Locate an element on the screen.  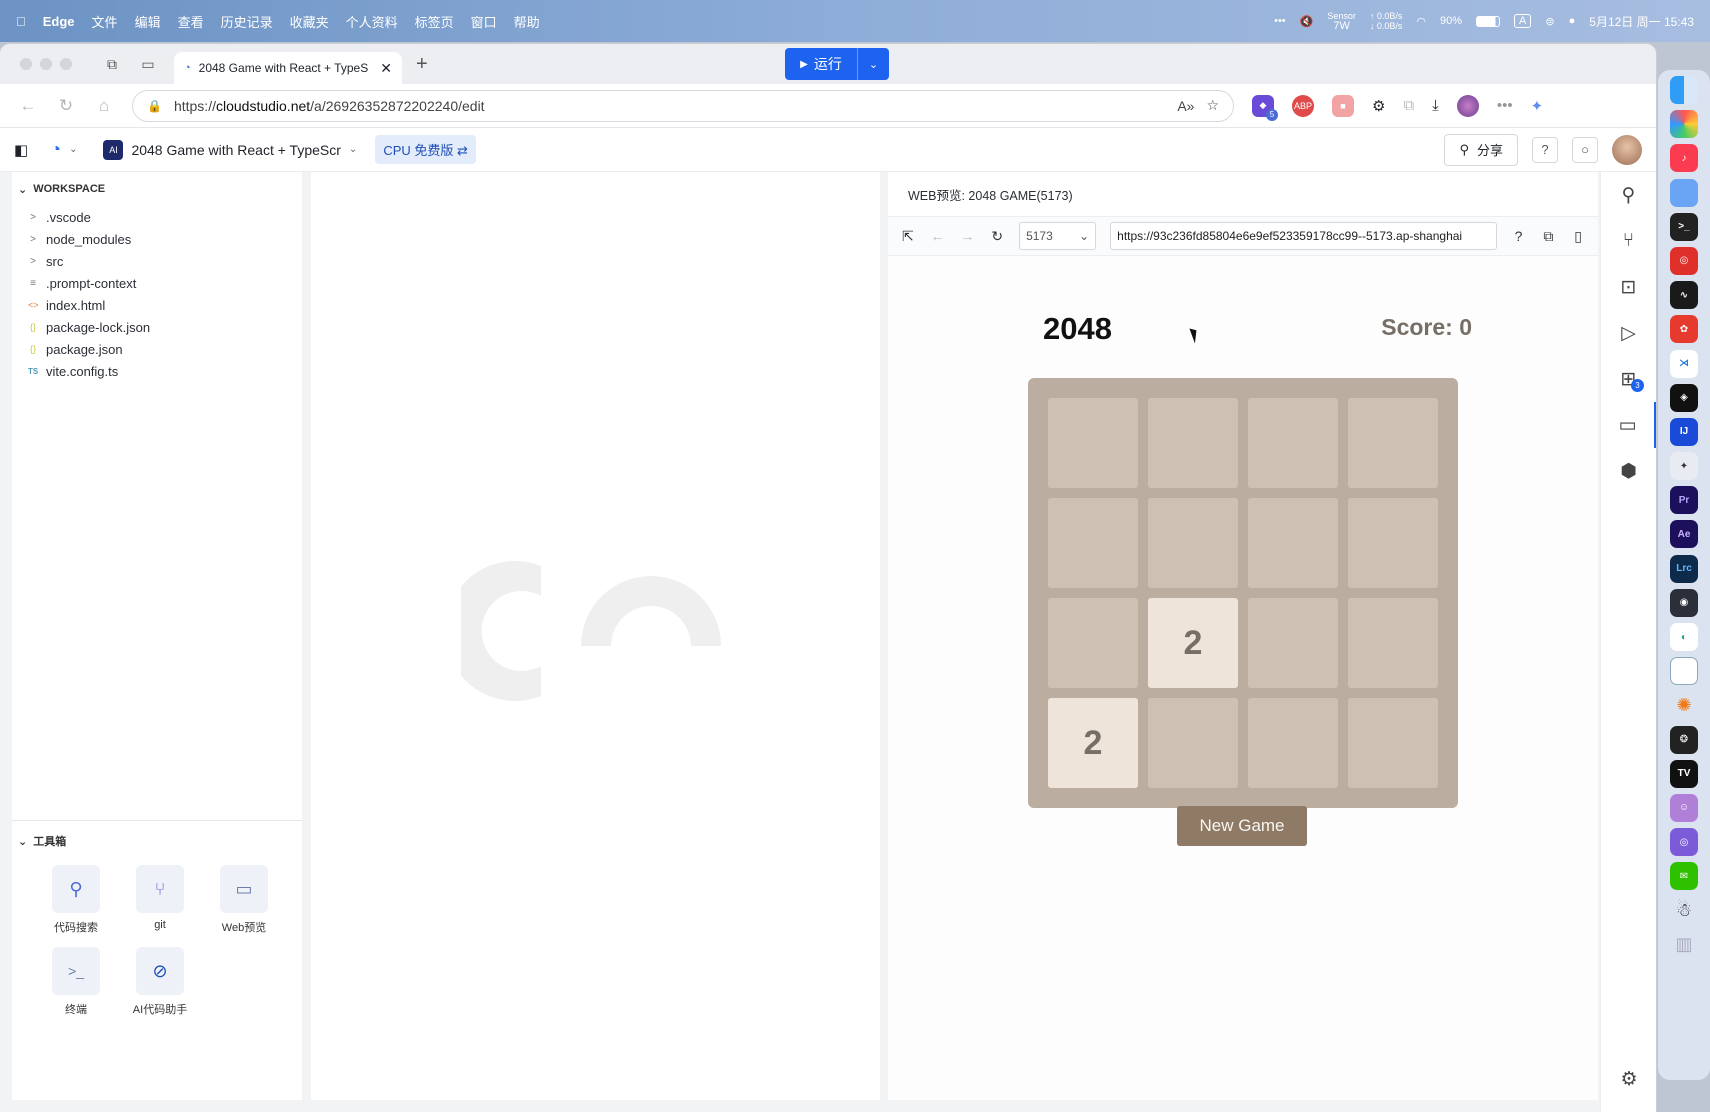
file-item-vscode: >.vscode is located at coordinates (157, 217).